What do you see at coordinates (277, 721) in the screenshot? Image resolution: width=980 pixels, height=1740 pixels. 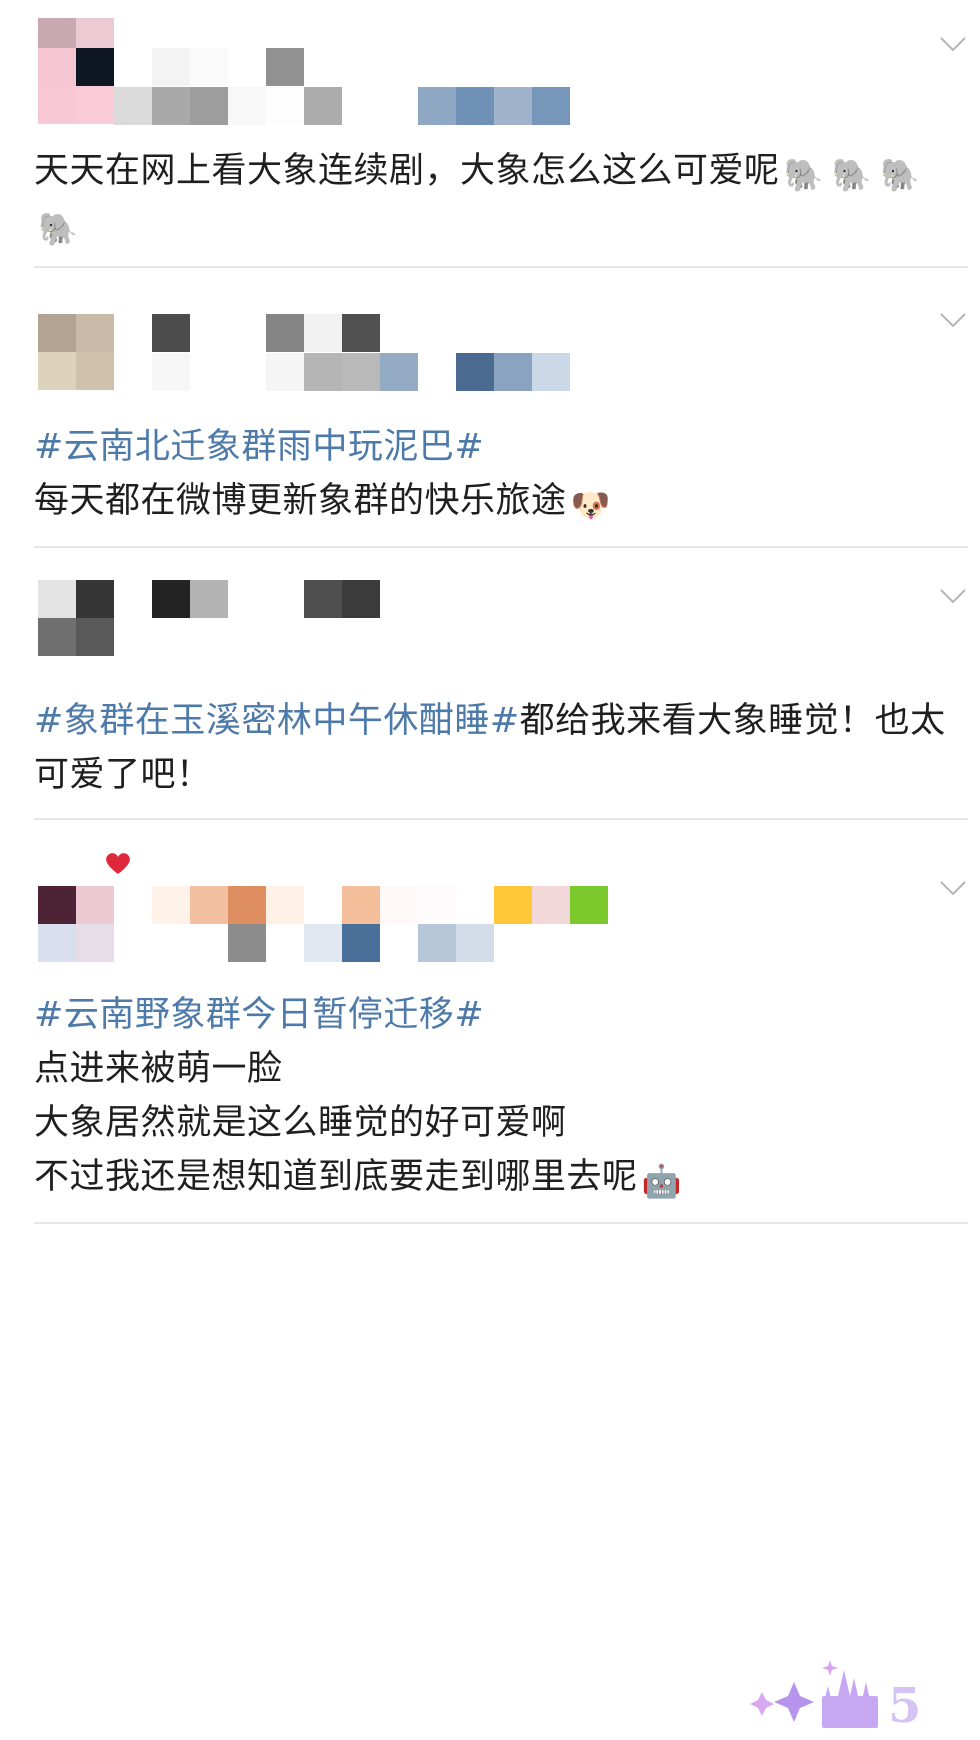 I see `hashtag-link: #象群在玉溪密林中午休酣睡#` at bounding box center [277, 721].